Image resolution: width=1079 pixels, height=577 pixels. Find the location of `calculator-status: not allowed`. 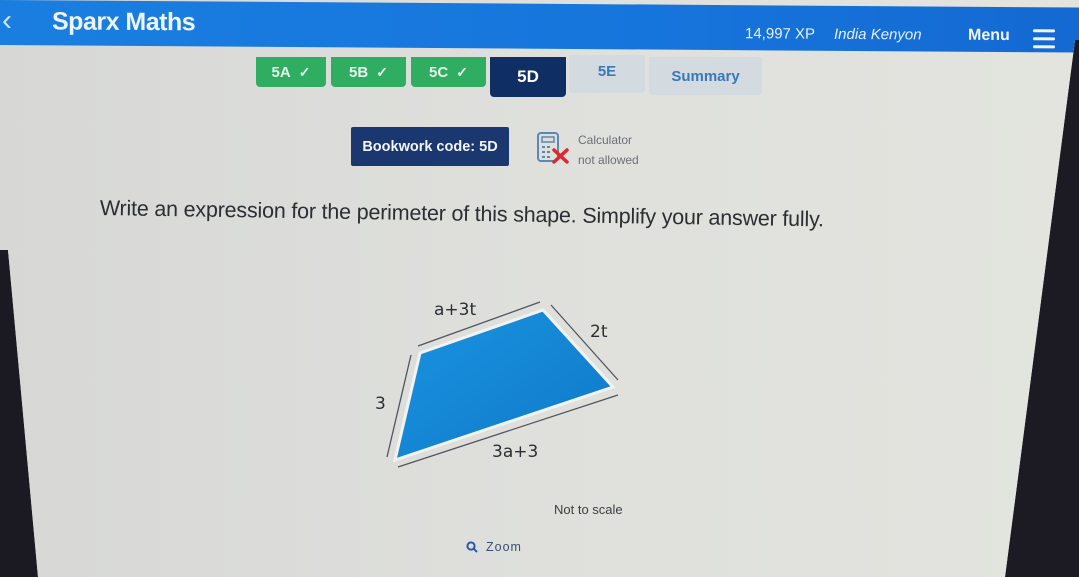

calculator-status: not allowed is located at coordinates (608, 160).